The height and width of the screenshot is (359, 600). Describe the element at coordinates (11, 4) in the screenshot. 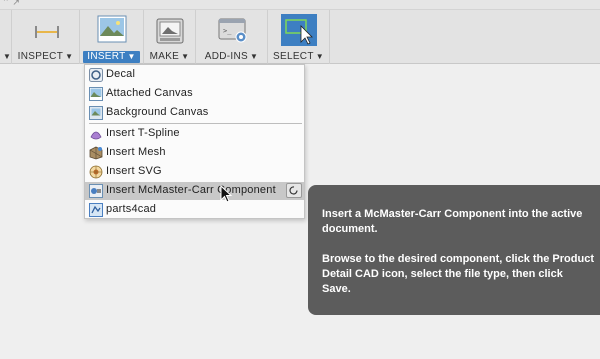

I see `undo-redo-icon: ⌃ ↗` at that location.